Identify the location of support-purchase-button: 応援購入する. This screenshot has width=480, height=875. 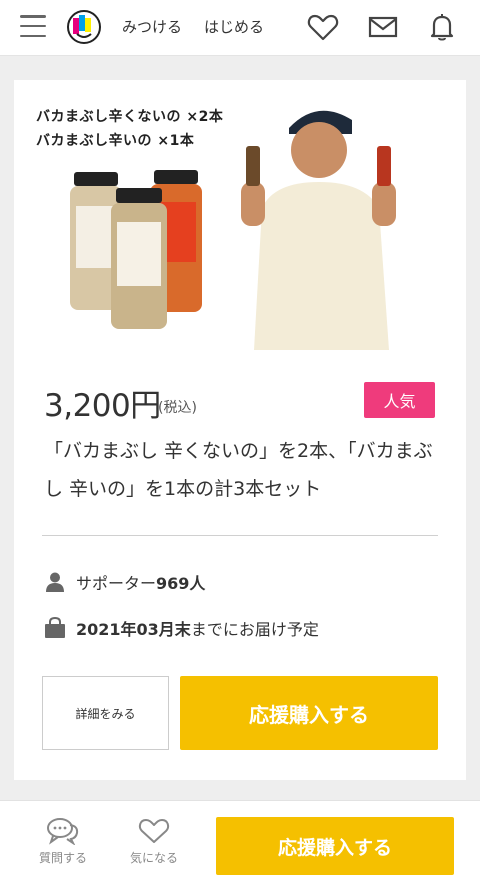
(309, 713).